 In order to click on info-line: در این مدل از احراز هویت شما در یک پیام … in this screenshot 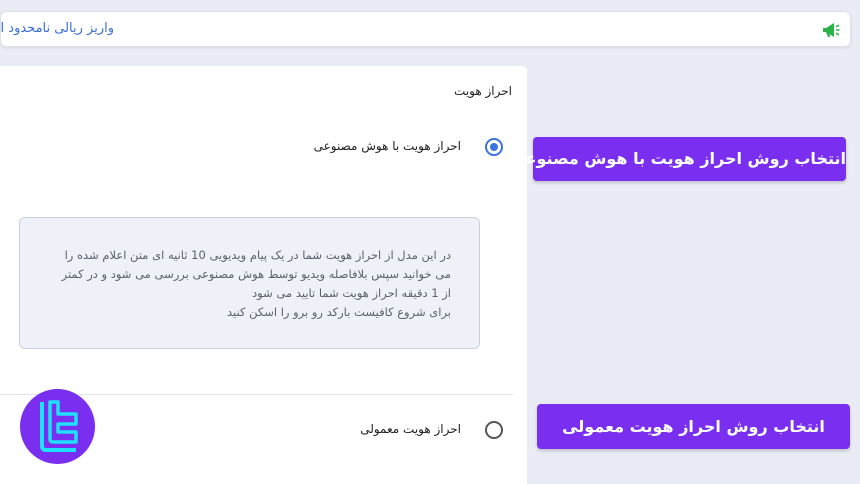, I will do `click(257, 255)`.